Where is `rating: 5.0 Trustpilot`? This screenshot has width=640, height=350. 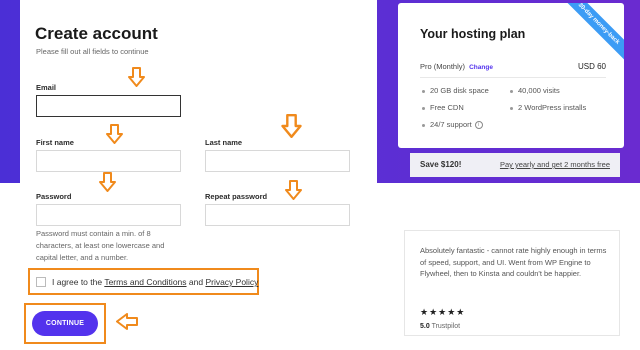 rating: 5.0 Trustpilot is located at coordinates (440, 326).